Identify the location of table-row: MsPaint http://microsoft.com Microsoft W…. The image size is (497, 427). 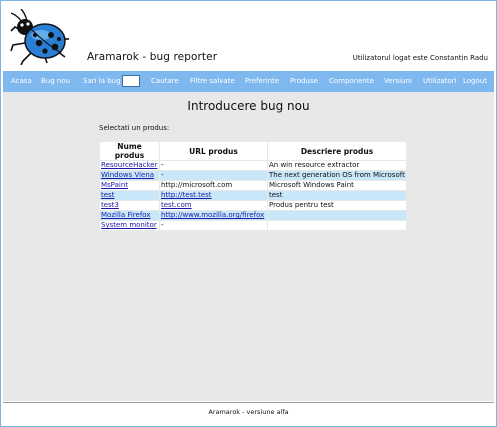
(253, 185).